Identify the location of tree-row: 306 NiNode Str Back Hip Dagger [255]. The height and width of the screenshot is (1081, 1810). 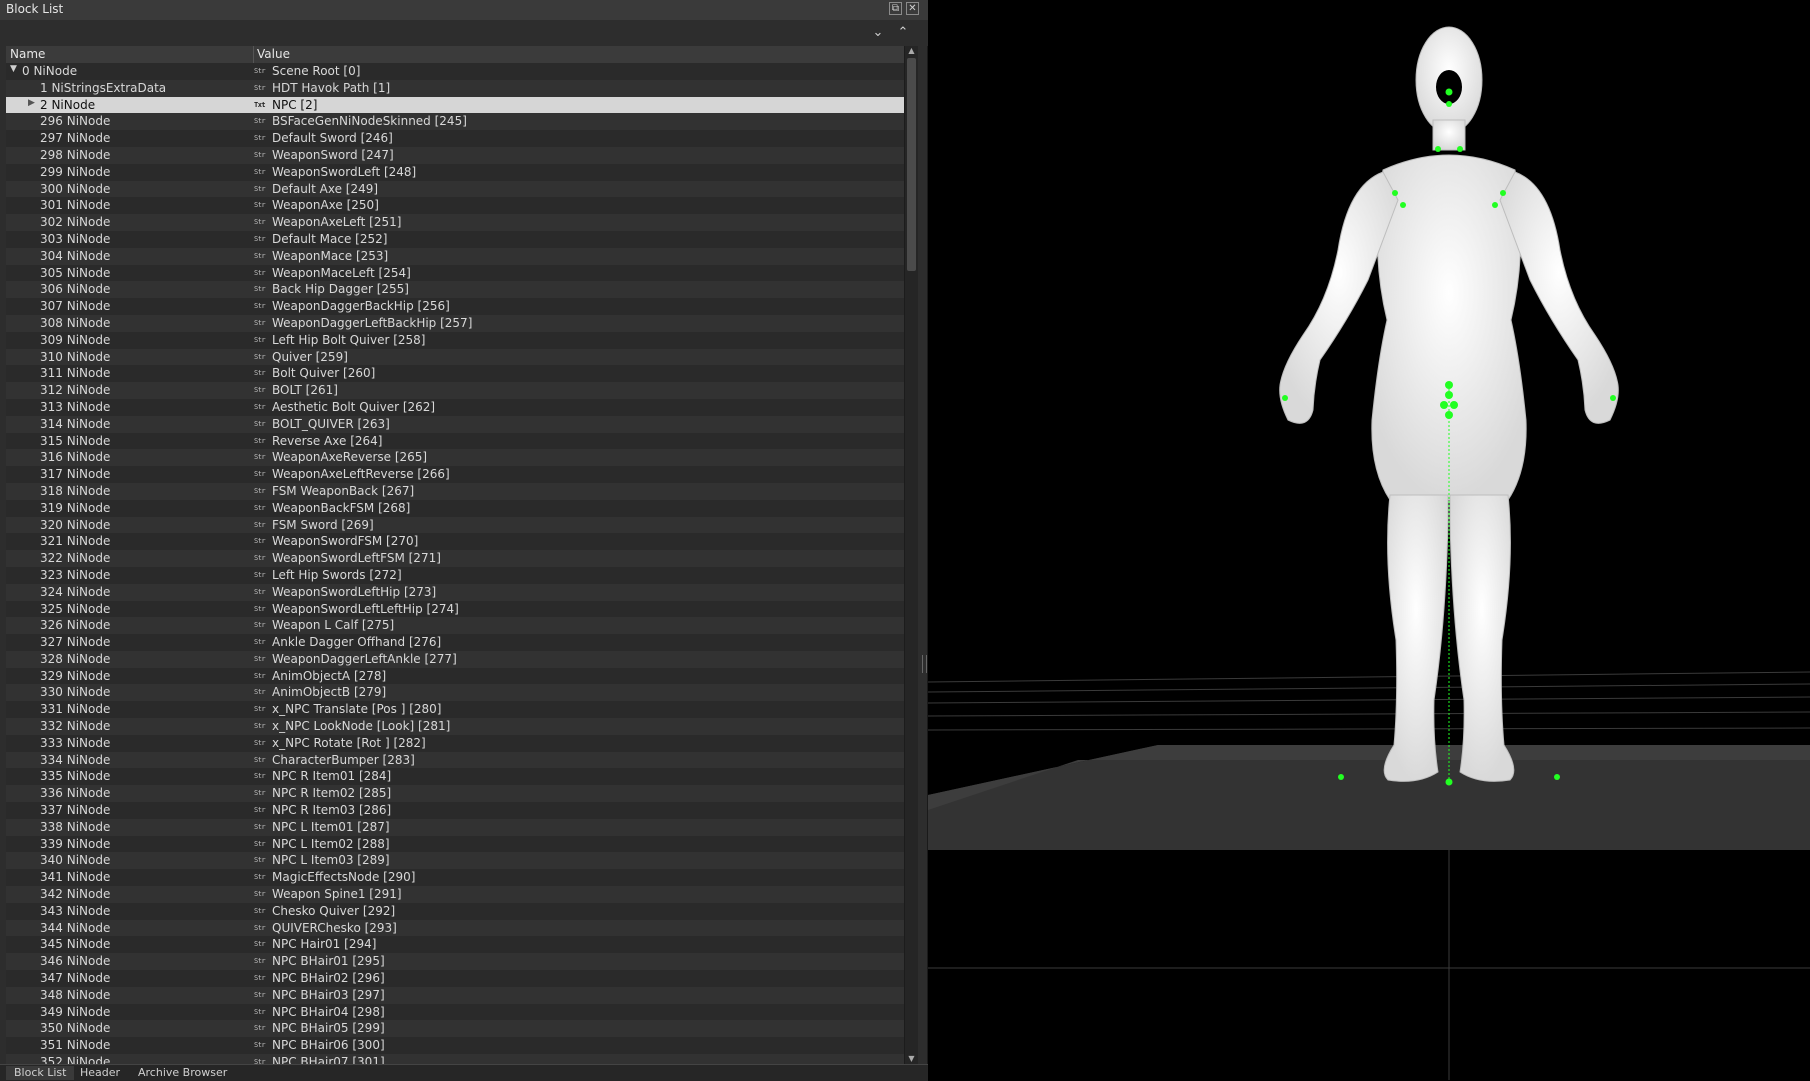
(455, 290).